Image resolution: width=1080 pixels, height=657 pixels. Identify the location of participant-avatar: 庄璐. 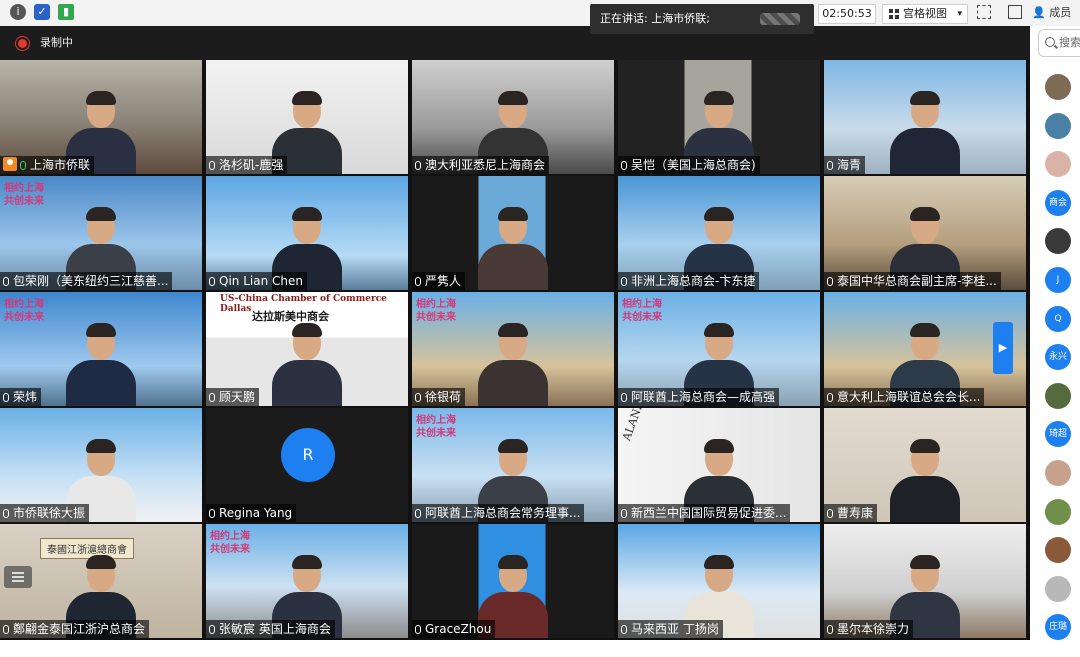
(1058, 627).